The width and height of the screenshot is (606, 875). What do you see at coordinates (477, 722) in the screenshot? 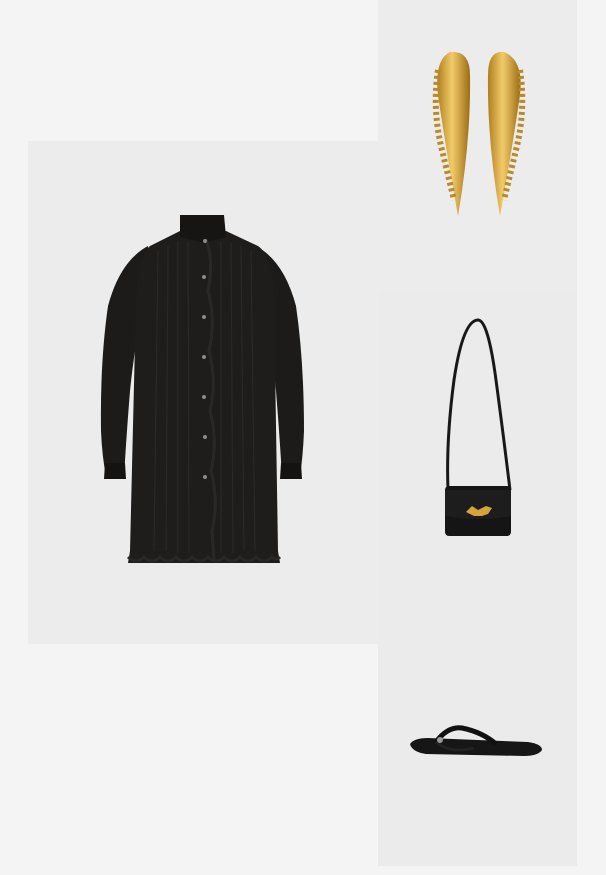
I see `sandal-product-tile` at bounding box center [477, 722].